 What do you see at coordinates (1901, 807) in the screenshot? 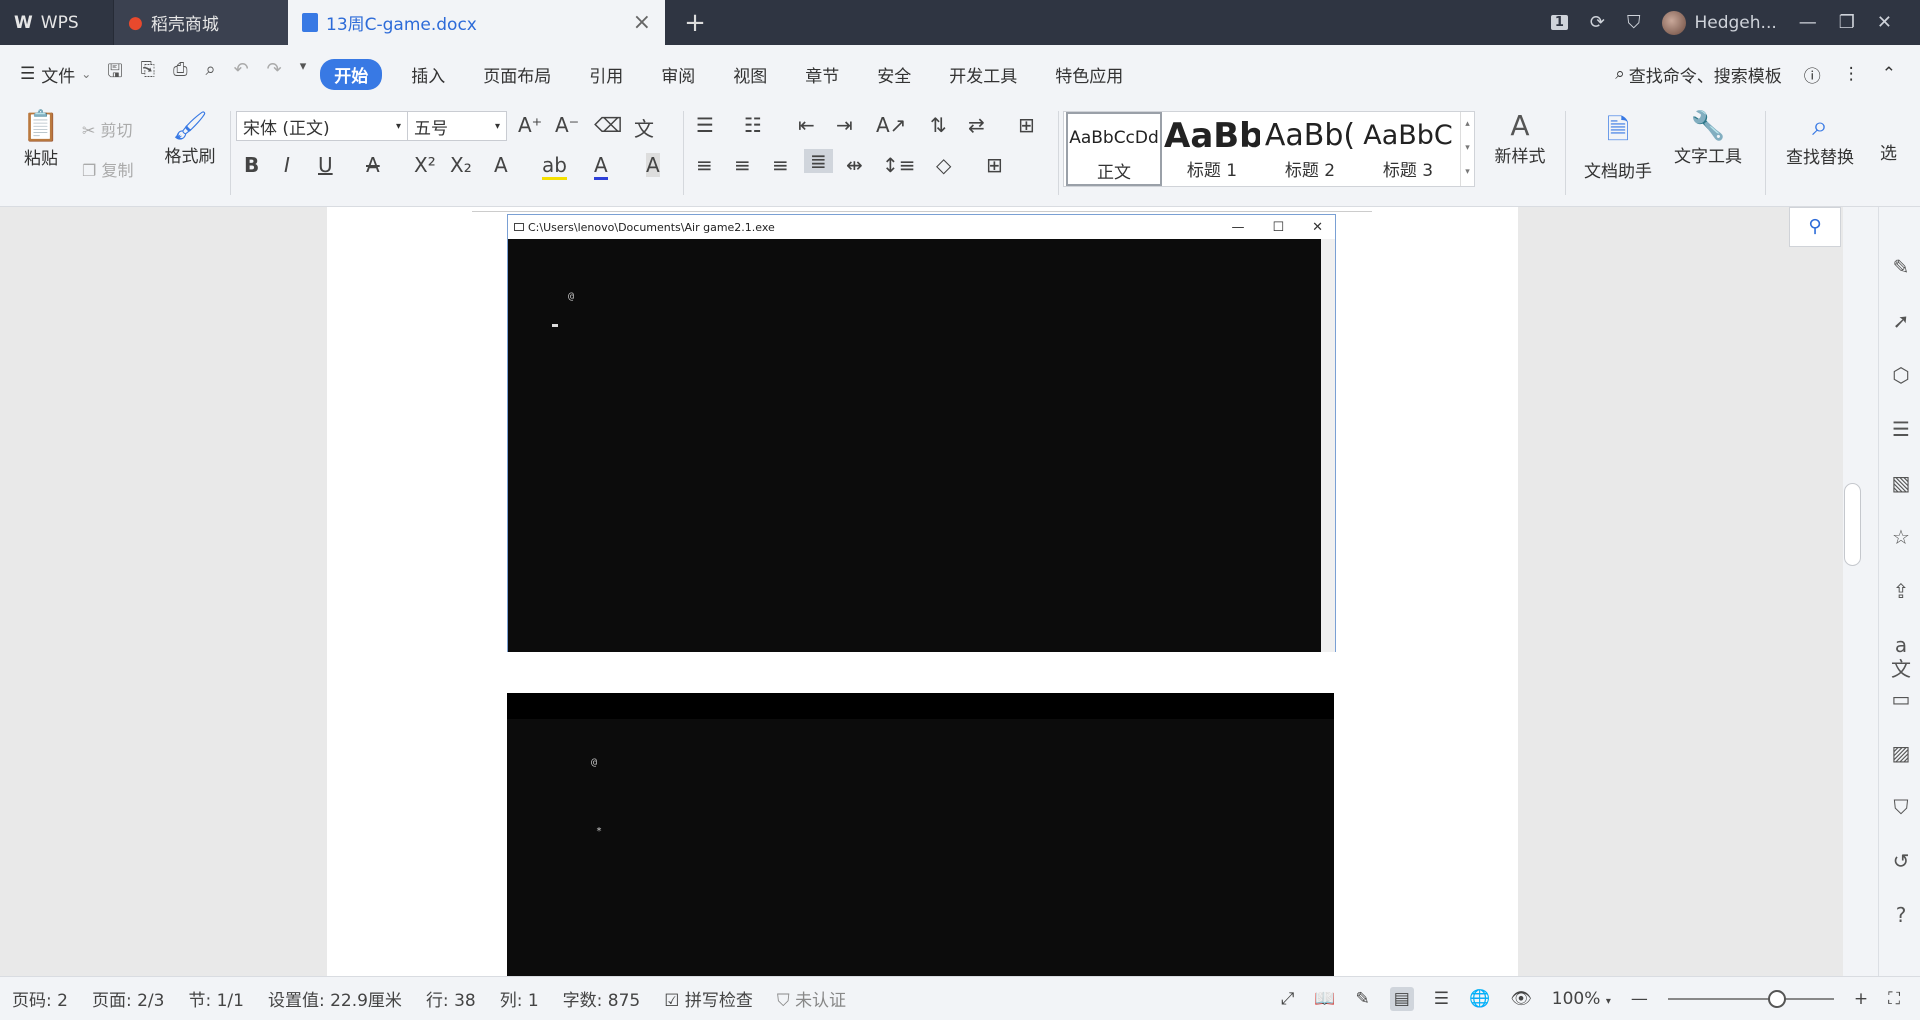
I see `shield-icon: ⛉` at bounding box center [1901, 807].